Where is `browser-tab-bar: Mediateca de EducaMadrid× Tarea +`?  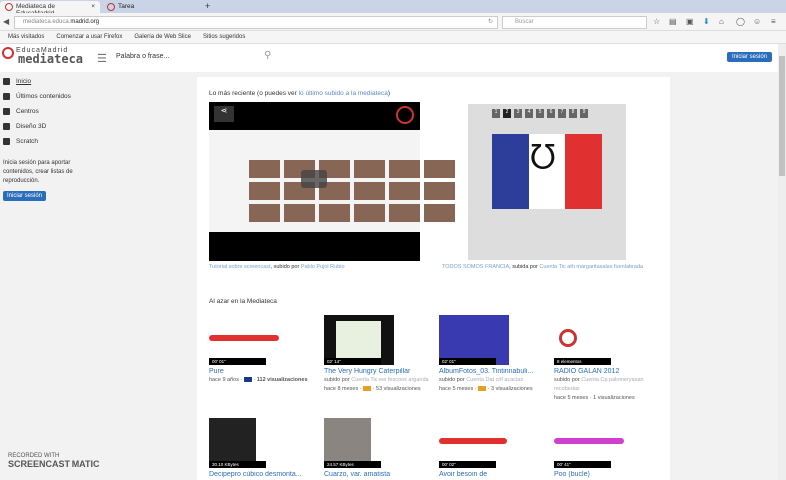 browser-tab-bar: Mediateca de EducaMadrid× Tarea + is located at coordinates (393, 8).